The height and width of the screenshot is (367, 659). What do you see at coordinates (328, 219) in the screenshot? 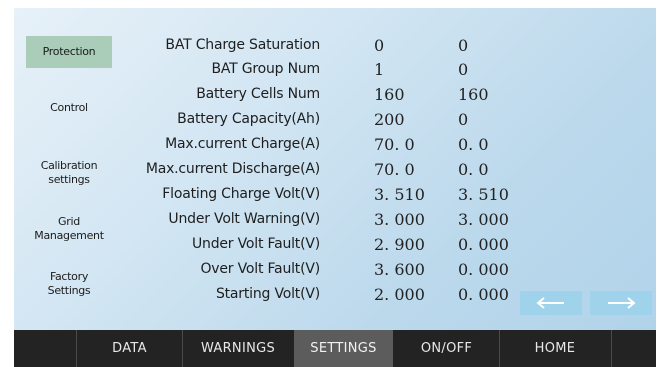
I see `param-row-under-volt-warning: Under Volt Warning(V) 3. 000 3. 000` at bounding box center [328, 219].